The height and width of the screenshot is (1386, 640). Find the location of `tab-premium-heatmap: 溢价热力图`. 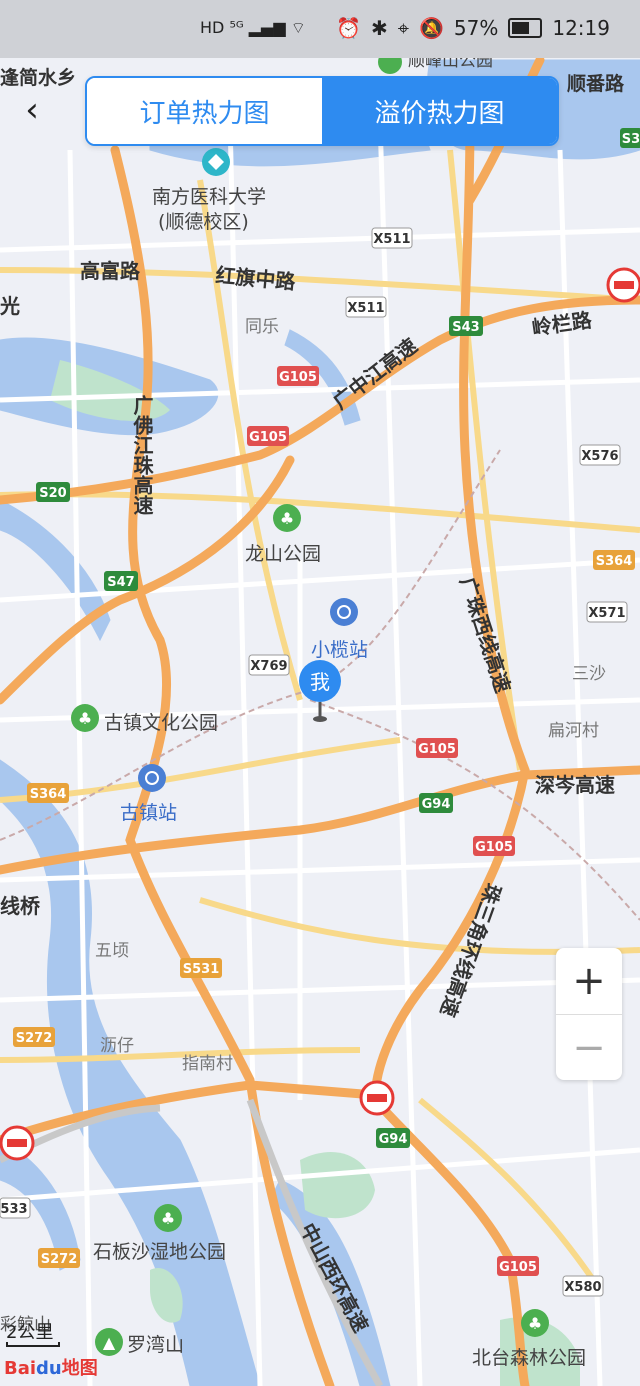

tab-premium-heatmap: 溢价热力图 is located at coordinates (439, 111).